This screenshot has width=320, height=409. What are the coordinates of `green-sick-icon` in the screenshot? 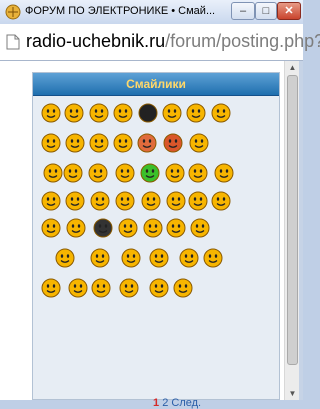 It's located at (150, 173).